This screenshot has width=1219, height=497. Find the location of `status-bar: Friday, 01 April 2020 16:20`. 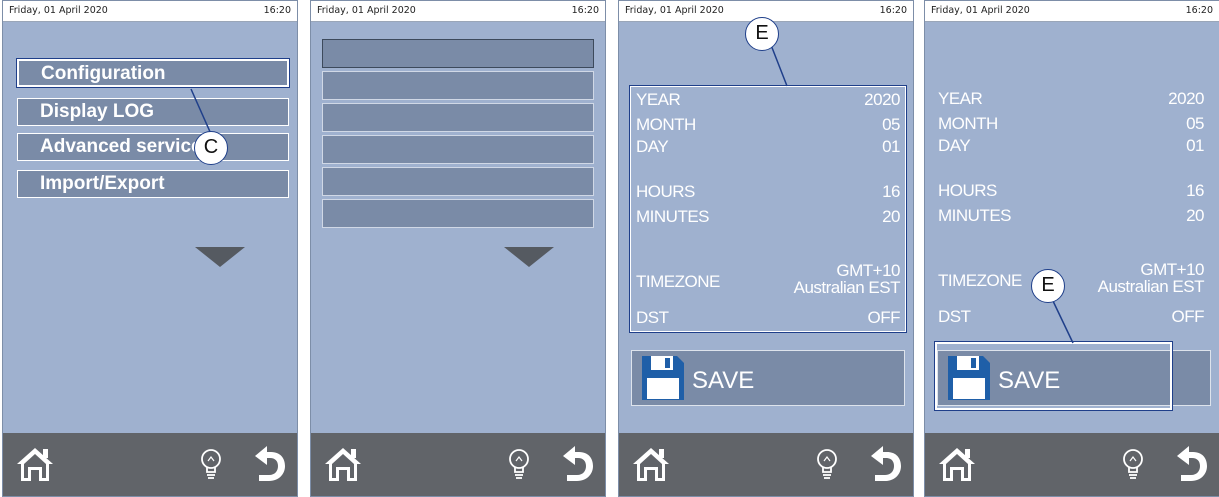

status-bar: Friday, 01 April 2020 16:20 is located at coordinates (458, 11).